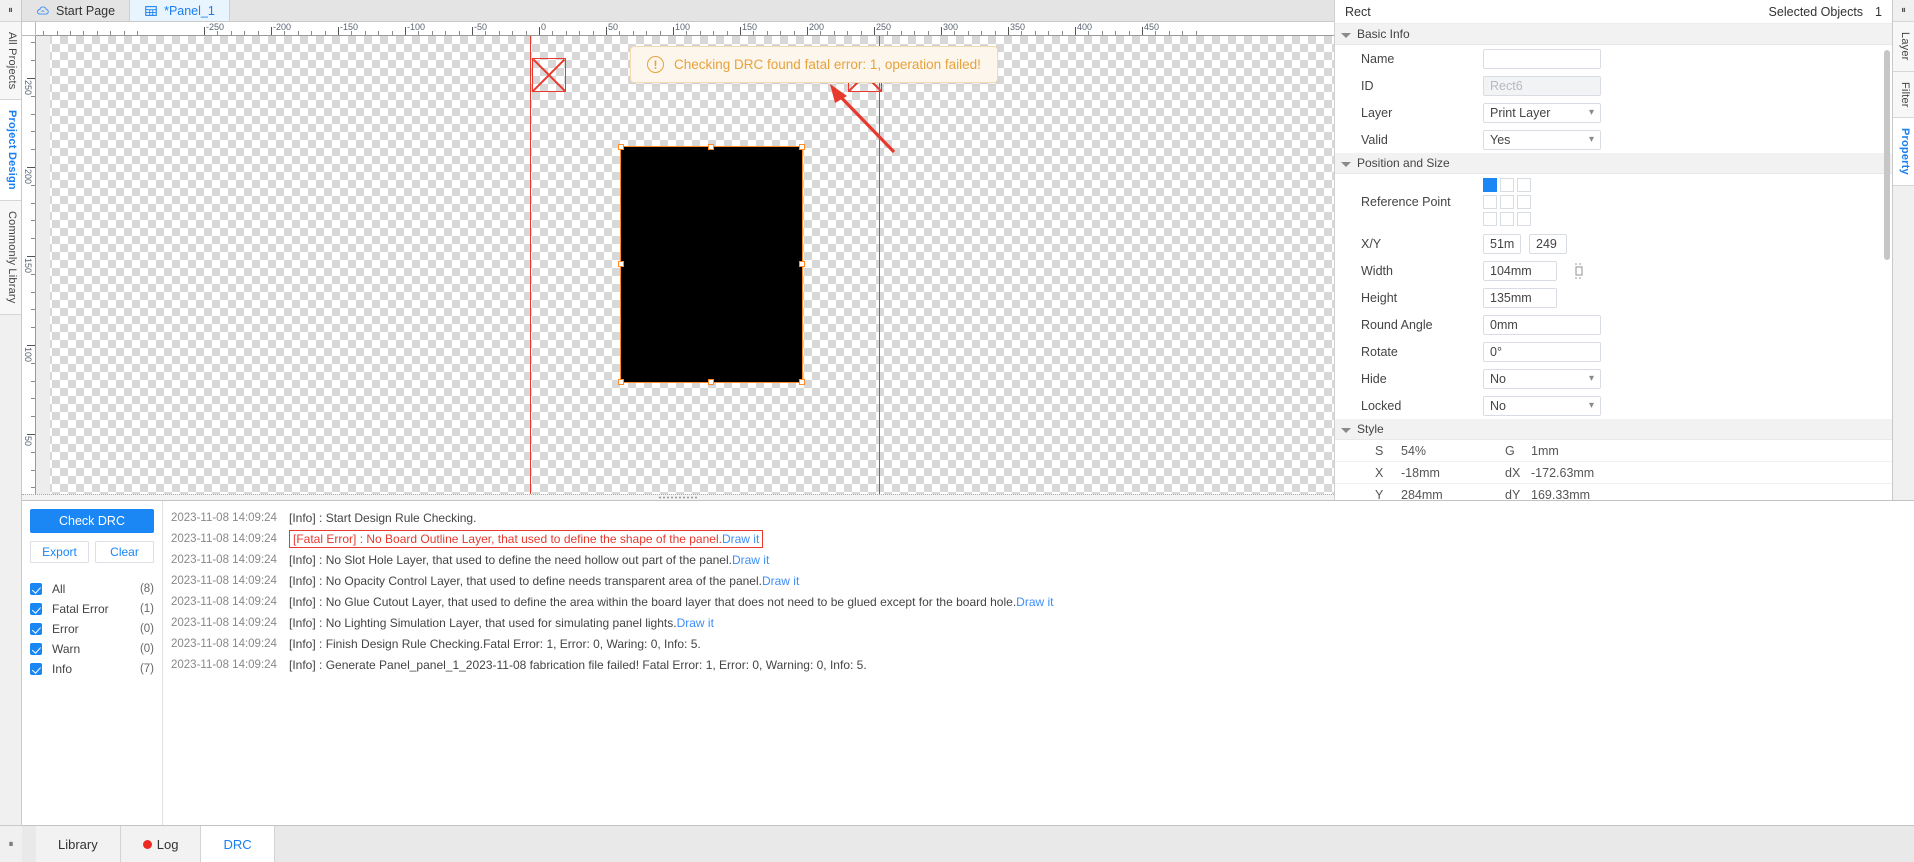 This screenshot has height=862, width=1914. Describe the element at coordinates (1542, 139) in the screenshot. I see `valid-select: Yes ▾` at that location.